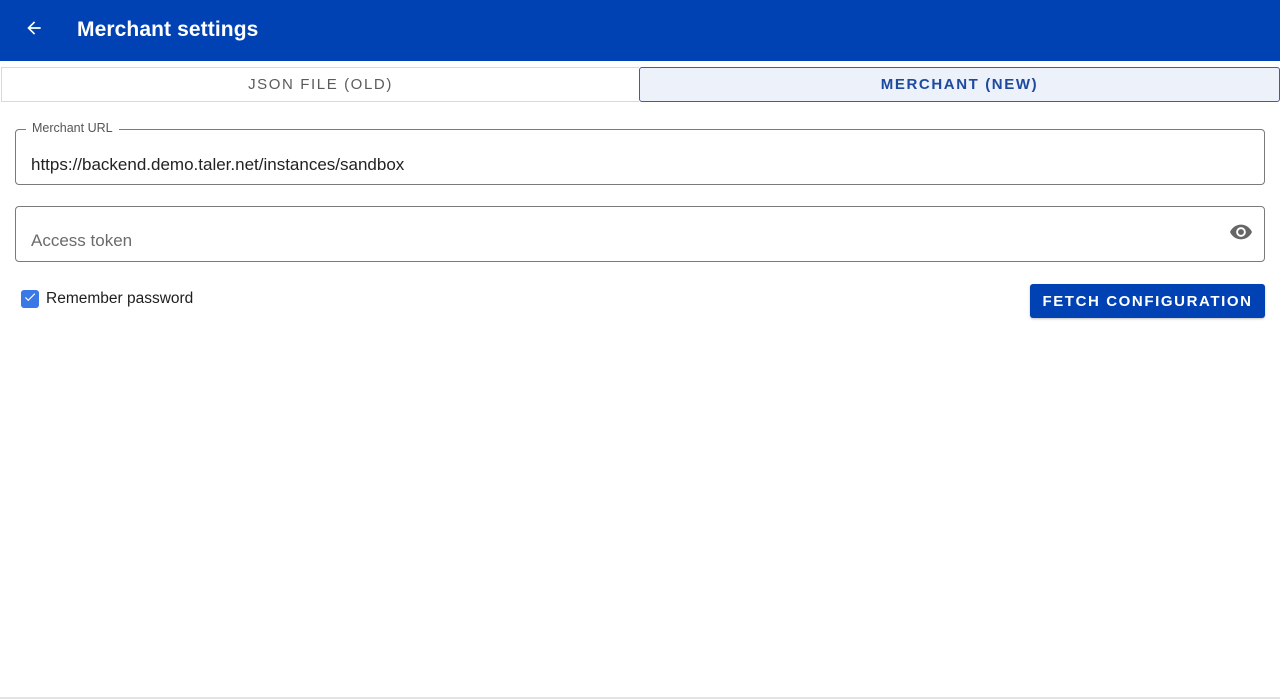 The width and height of the screenshot is (1280, 699). I want to click on tab-bar: JSON FILE (OLD) MERCHANT (NEW), so click(640, 84).